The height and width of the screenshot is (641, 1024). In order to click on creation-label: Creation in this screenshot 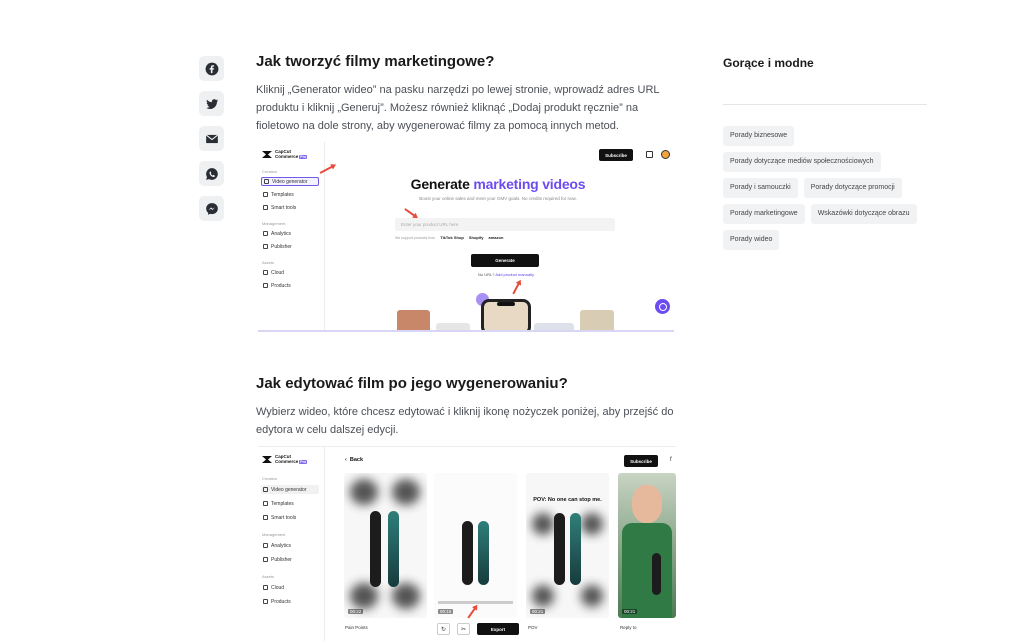, I will do `click(270, 478)`.